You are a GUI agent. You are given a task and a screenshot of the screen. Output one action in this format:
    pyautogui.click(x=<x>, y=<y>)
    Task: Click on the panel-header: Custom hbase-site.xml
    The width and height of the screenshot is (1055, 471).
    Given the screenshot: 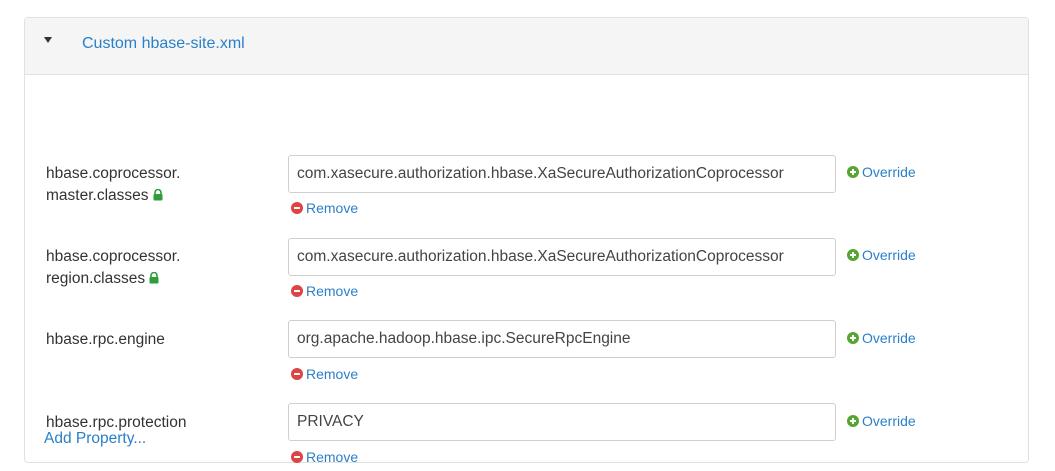 What is the action you would take?
    pyautogui.click(x=526, y=46)
    